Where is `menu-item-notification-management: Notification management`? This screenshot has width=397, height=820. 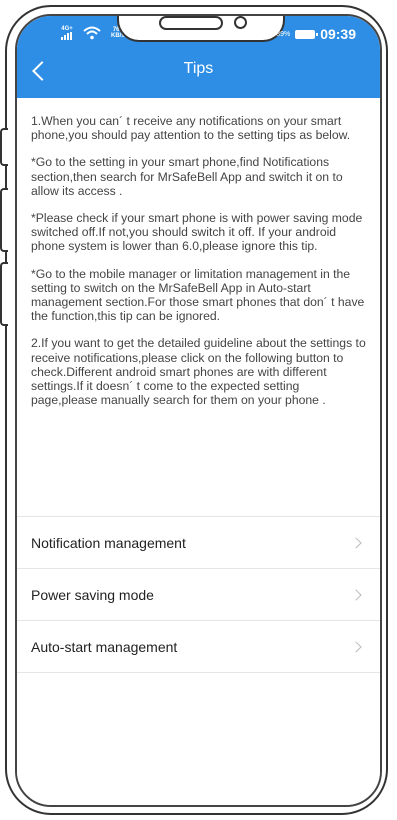 menu-item-notification-management: Notification management is located at coordinates (198, 543).